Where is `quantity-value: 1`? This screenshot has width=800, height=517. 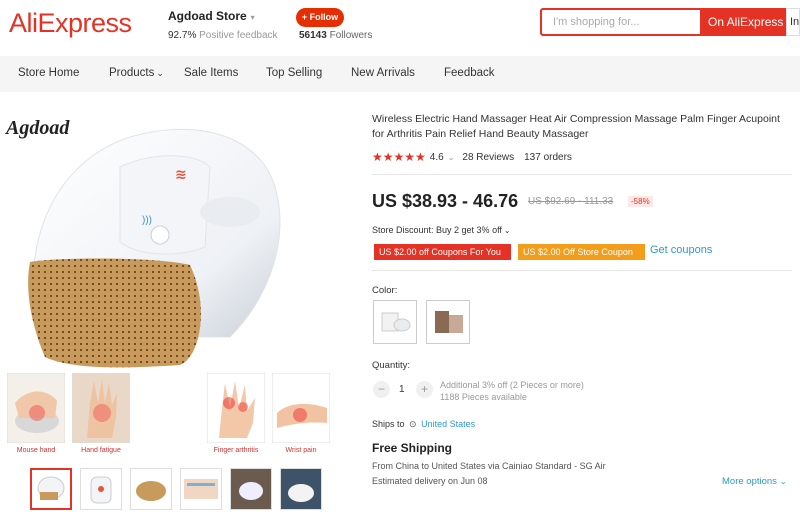 quantity-value: 1 is located at coordinates (402, 389).